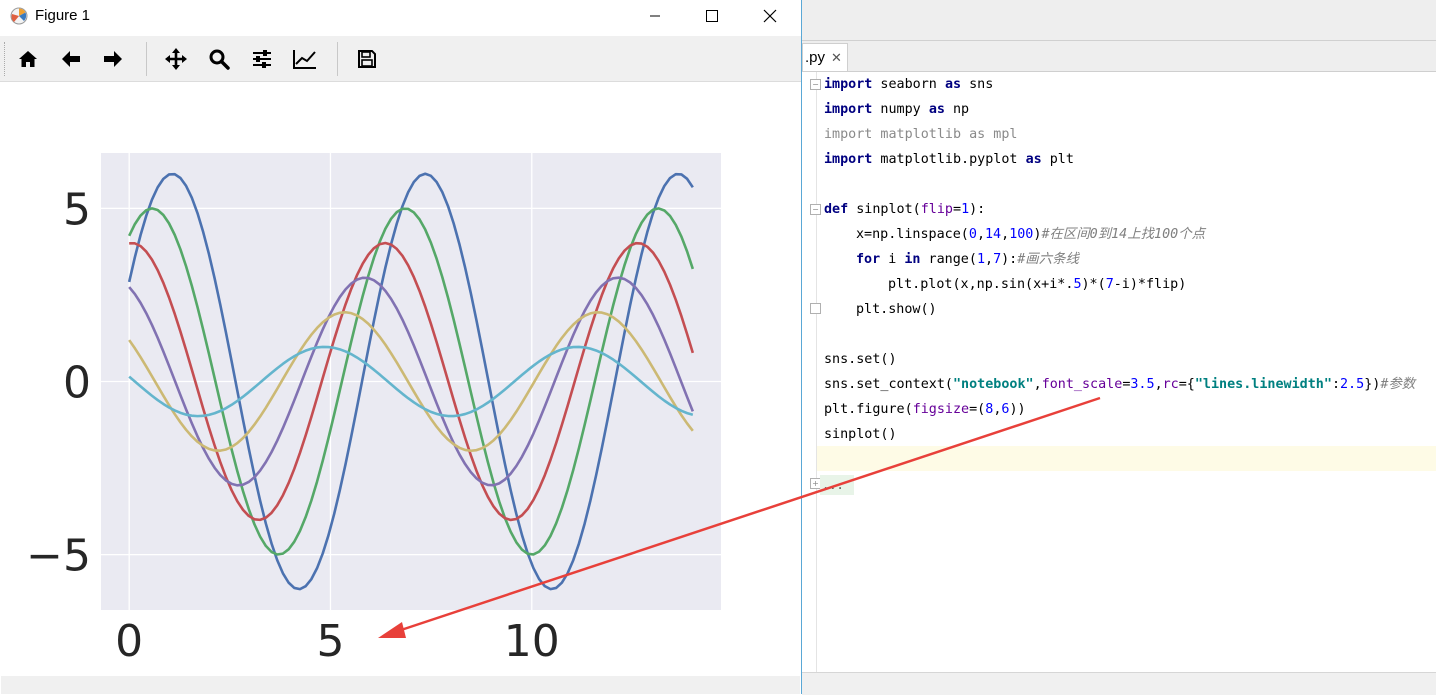 Image resolution: width=1436 pixels, height=695 pixels. I want to click on window-titlebar: Figure 1, so click(400, 17).